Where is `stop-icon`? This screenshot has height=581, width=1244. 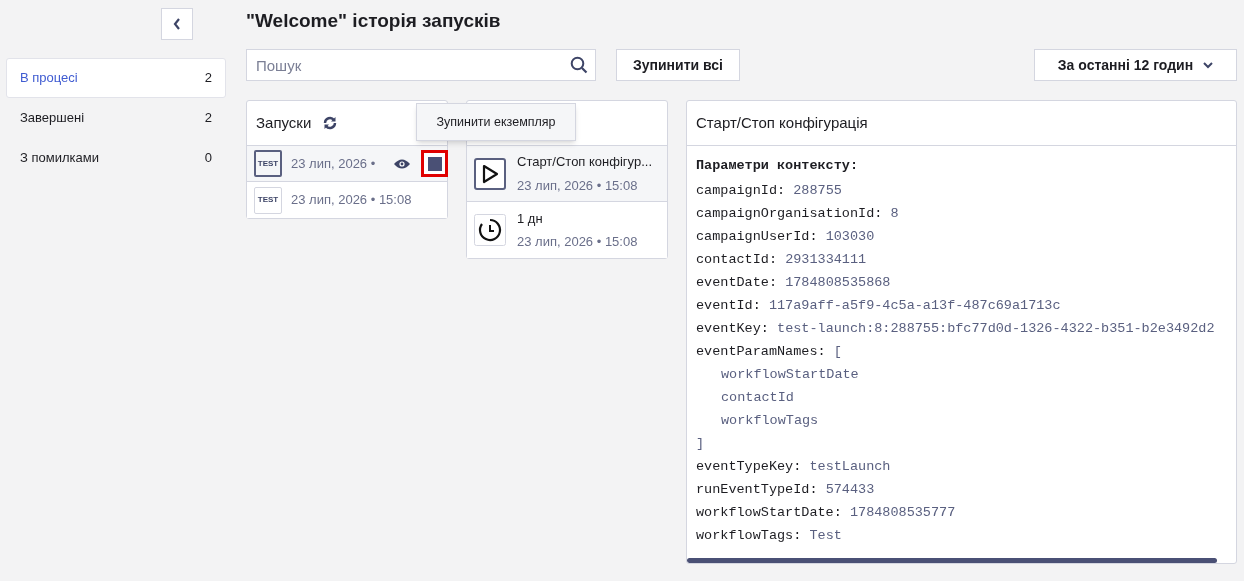
stop-icon is located at coordinates (434, 163).